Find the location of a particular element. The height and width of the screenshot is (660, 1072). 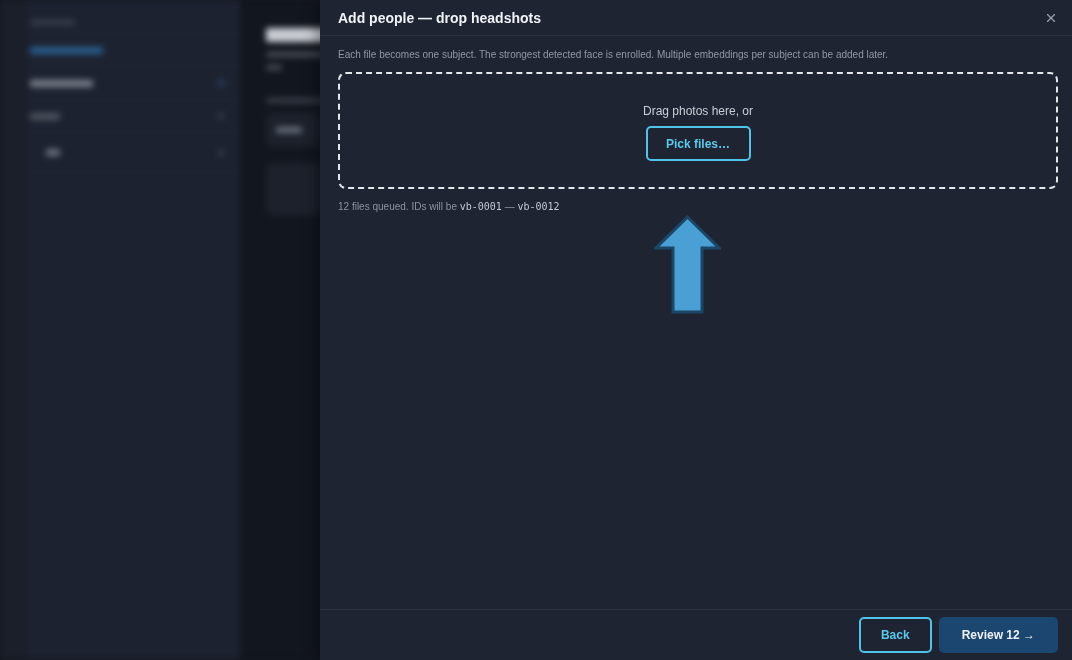

drop-prompt: Drag photos here, or is located at coordinates (698, 111).